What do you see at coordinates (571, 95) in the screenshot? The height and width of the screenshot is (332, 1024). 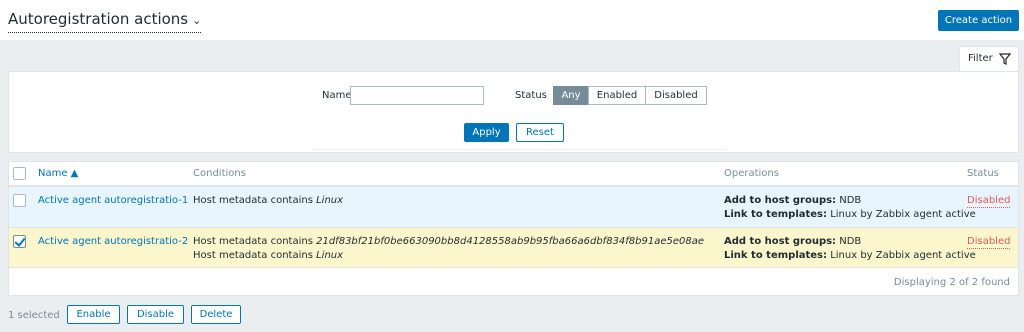 I see `status-option-any: Any` at bounding box center [571, 95].